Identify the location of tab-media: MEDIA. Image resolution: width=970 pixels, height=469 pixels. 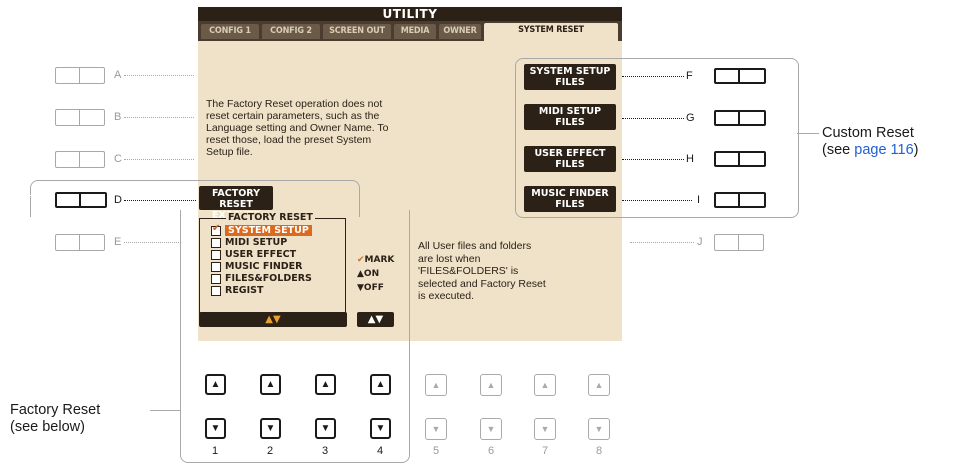
(415, 31).